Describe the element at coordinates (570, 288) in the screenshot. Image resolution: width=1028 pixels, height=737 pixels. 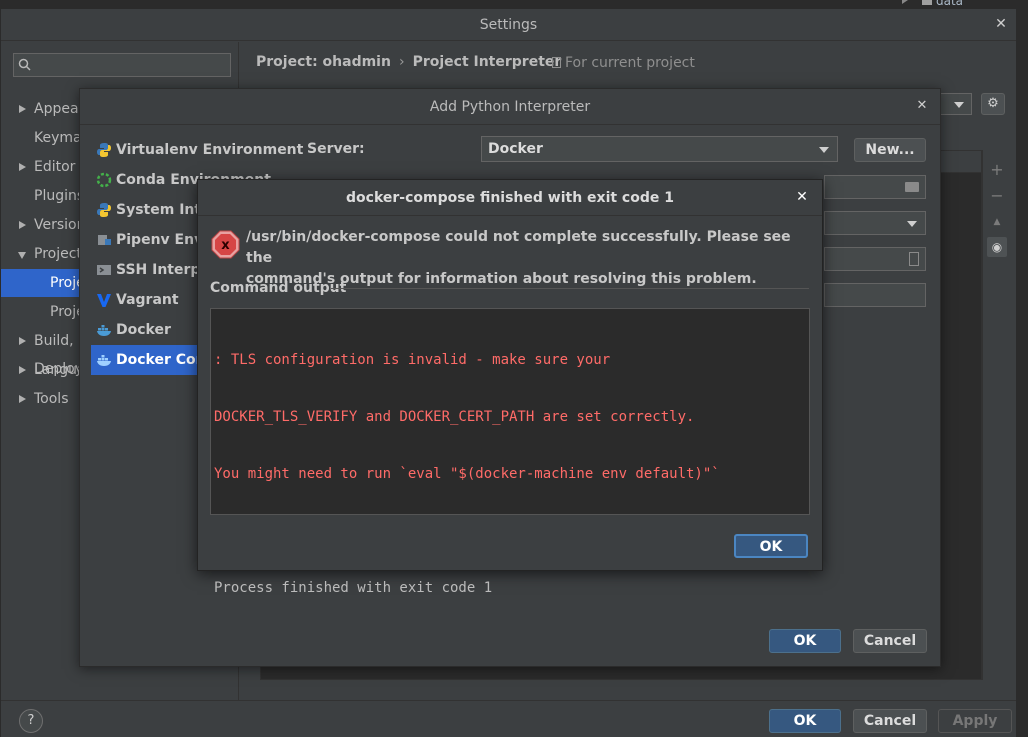
I see `command-output-divider` at that location.